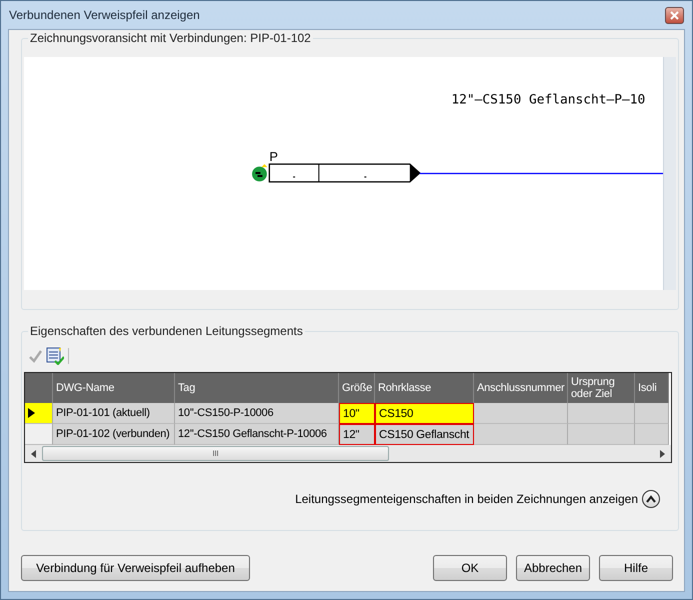 The height and width of the screenshot is (600, 693). I want to click on column-header: Ursprung oder Ziel, so click(601, 388).